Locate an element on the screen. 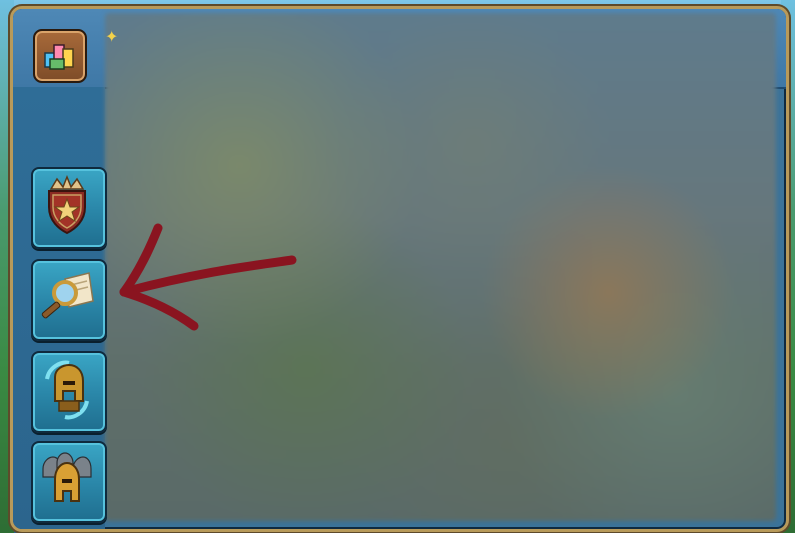 This screenshot has width=795, height=533. alliance-button is located at coordinates (69, 208).